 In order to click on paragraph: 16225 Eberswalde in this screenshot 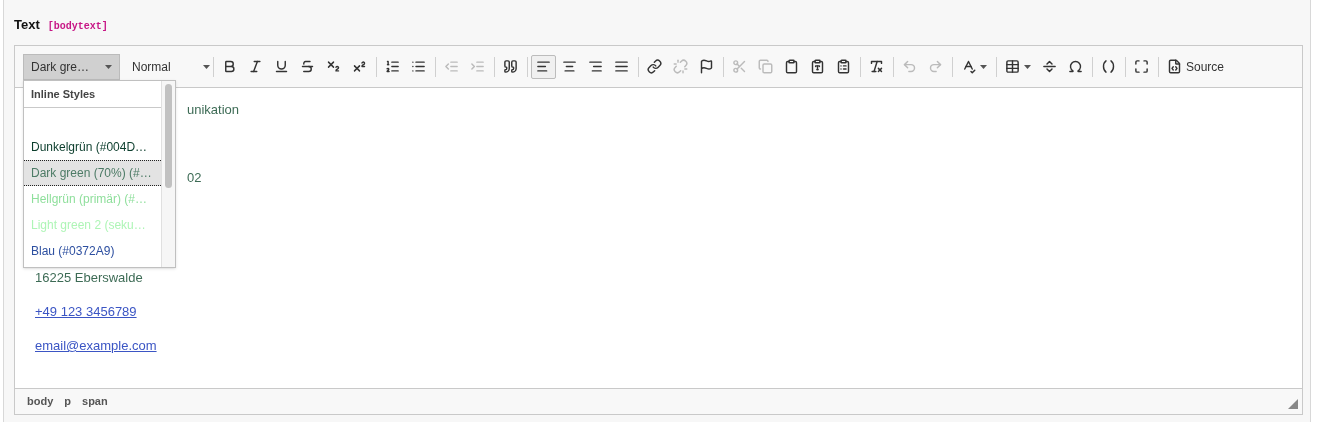, I will do `click(89, 277)`.